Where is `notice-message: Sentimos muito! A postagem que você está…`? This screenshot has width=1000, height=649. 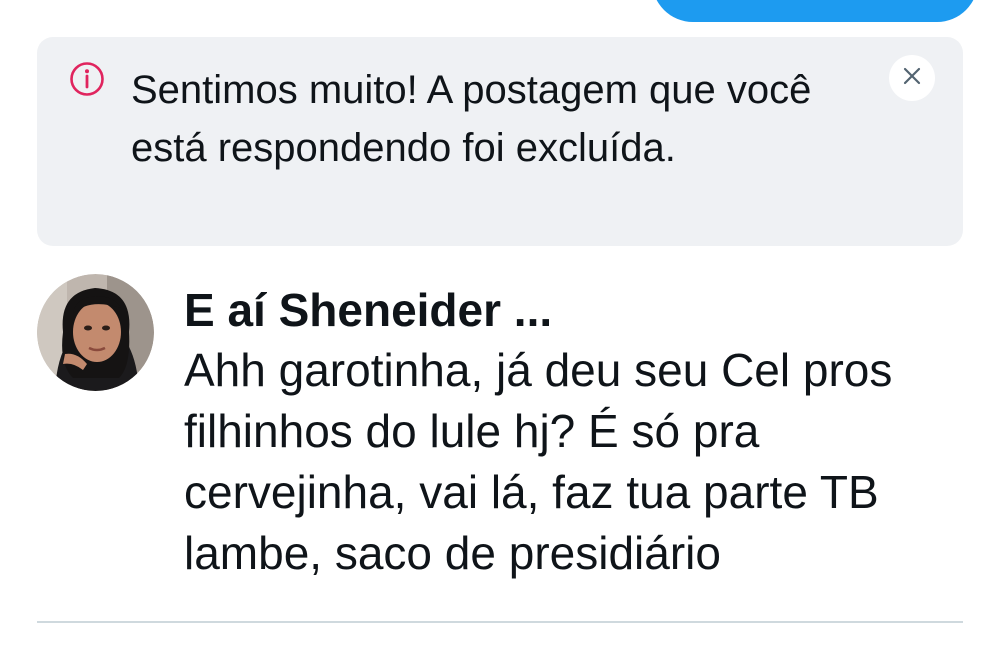 notice-message: Sentimos muito! A postagem que você está… is located at coordinates (471, 119).